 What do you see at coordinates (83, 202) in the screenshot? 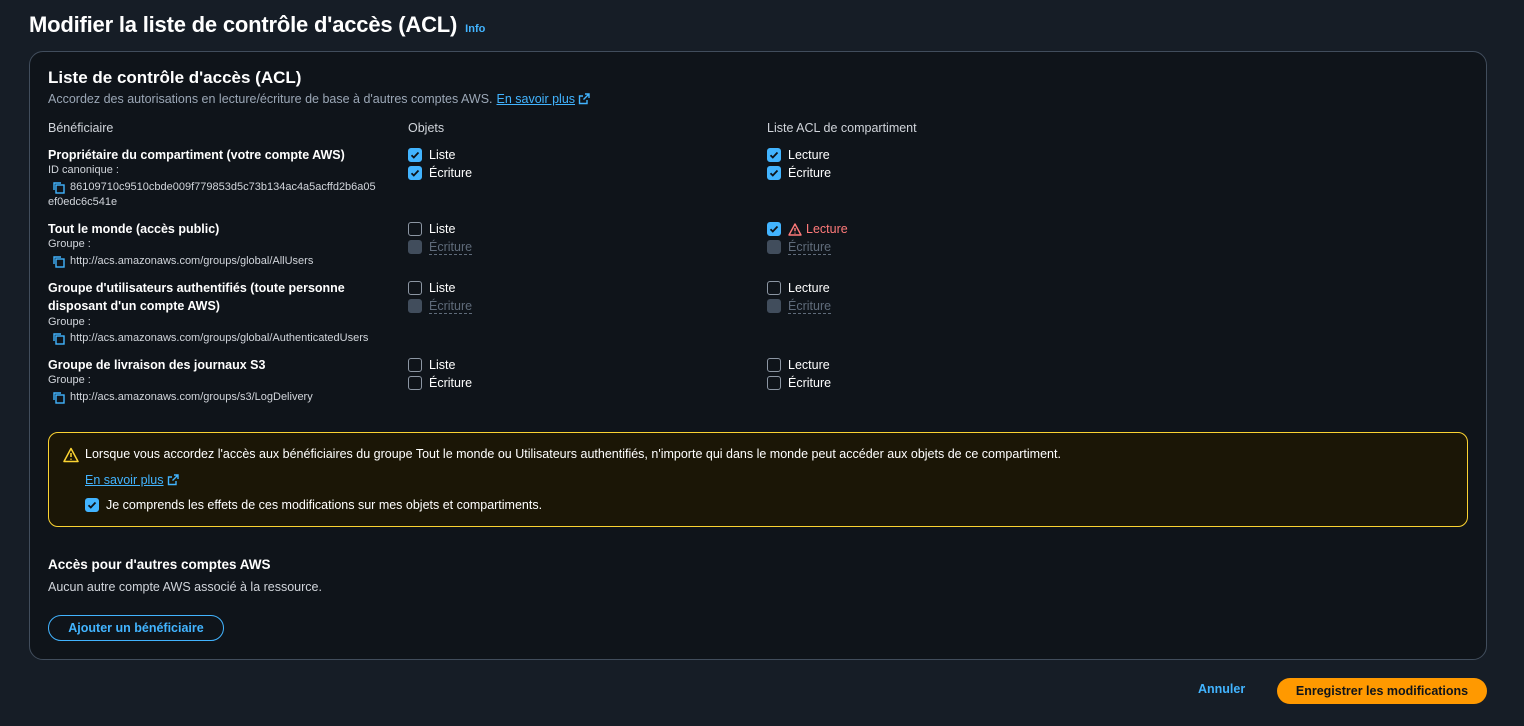
I see `canonical-id-continued: ef0edc6c541e` at bounding box center [83, 202].